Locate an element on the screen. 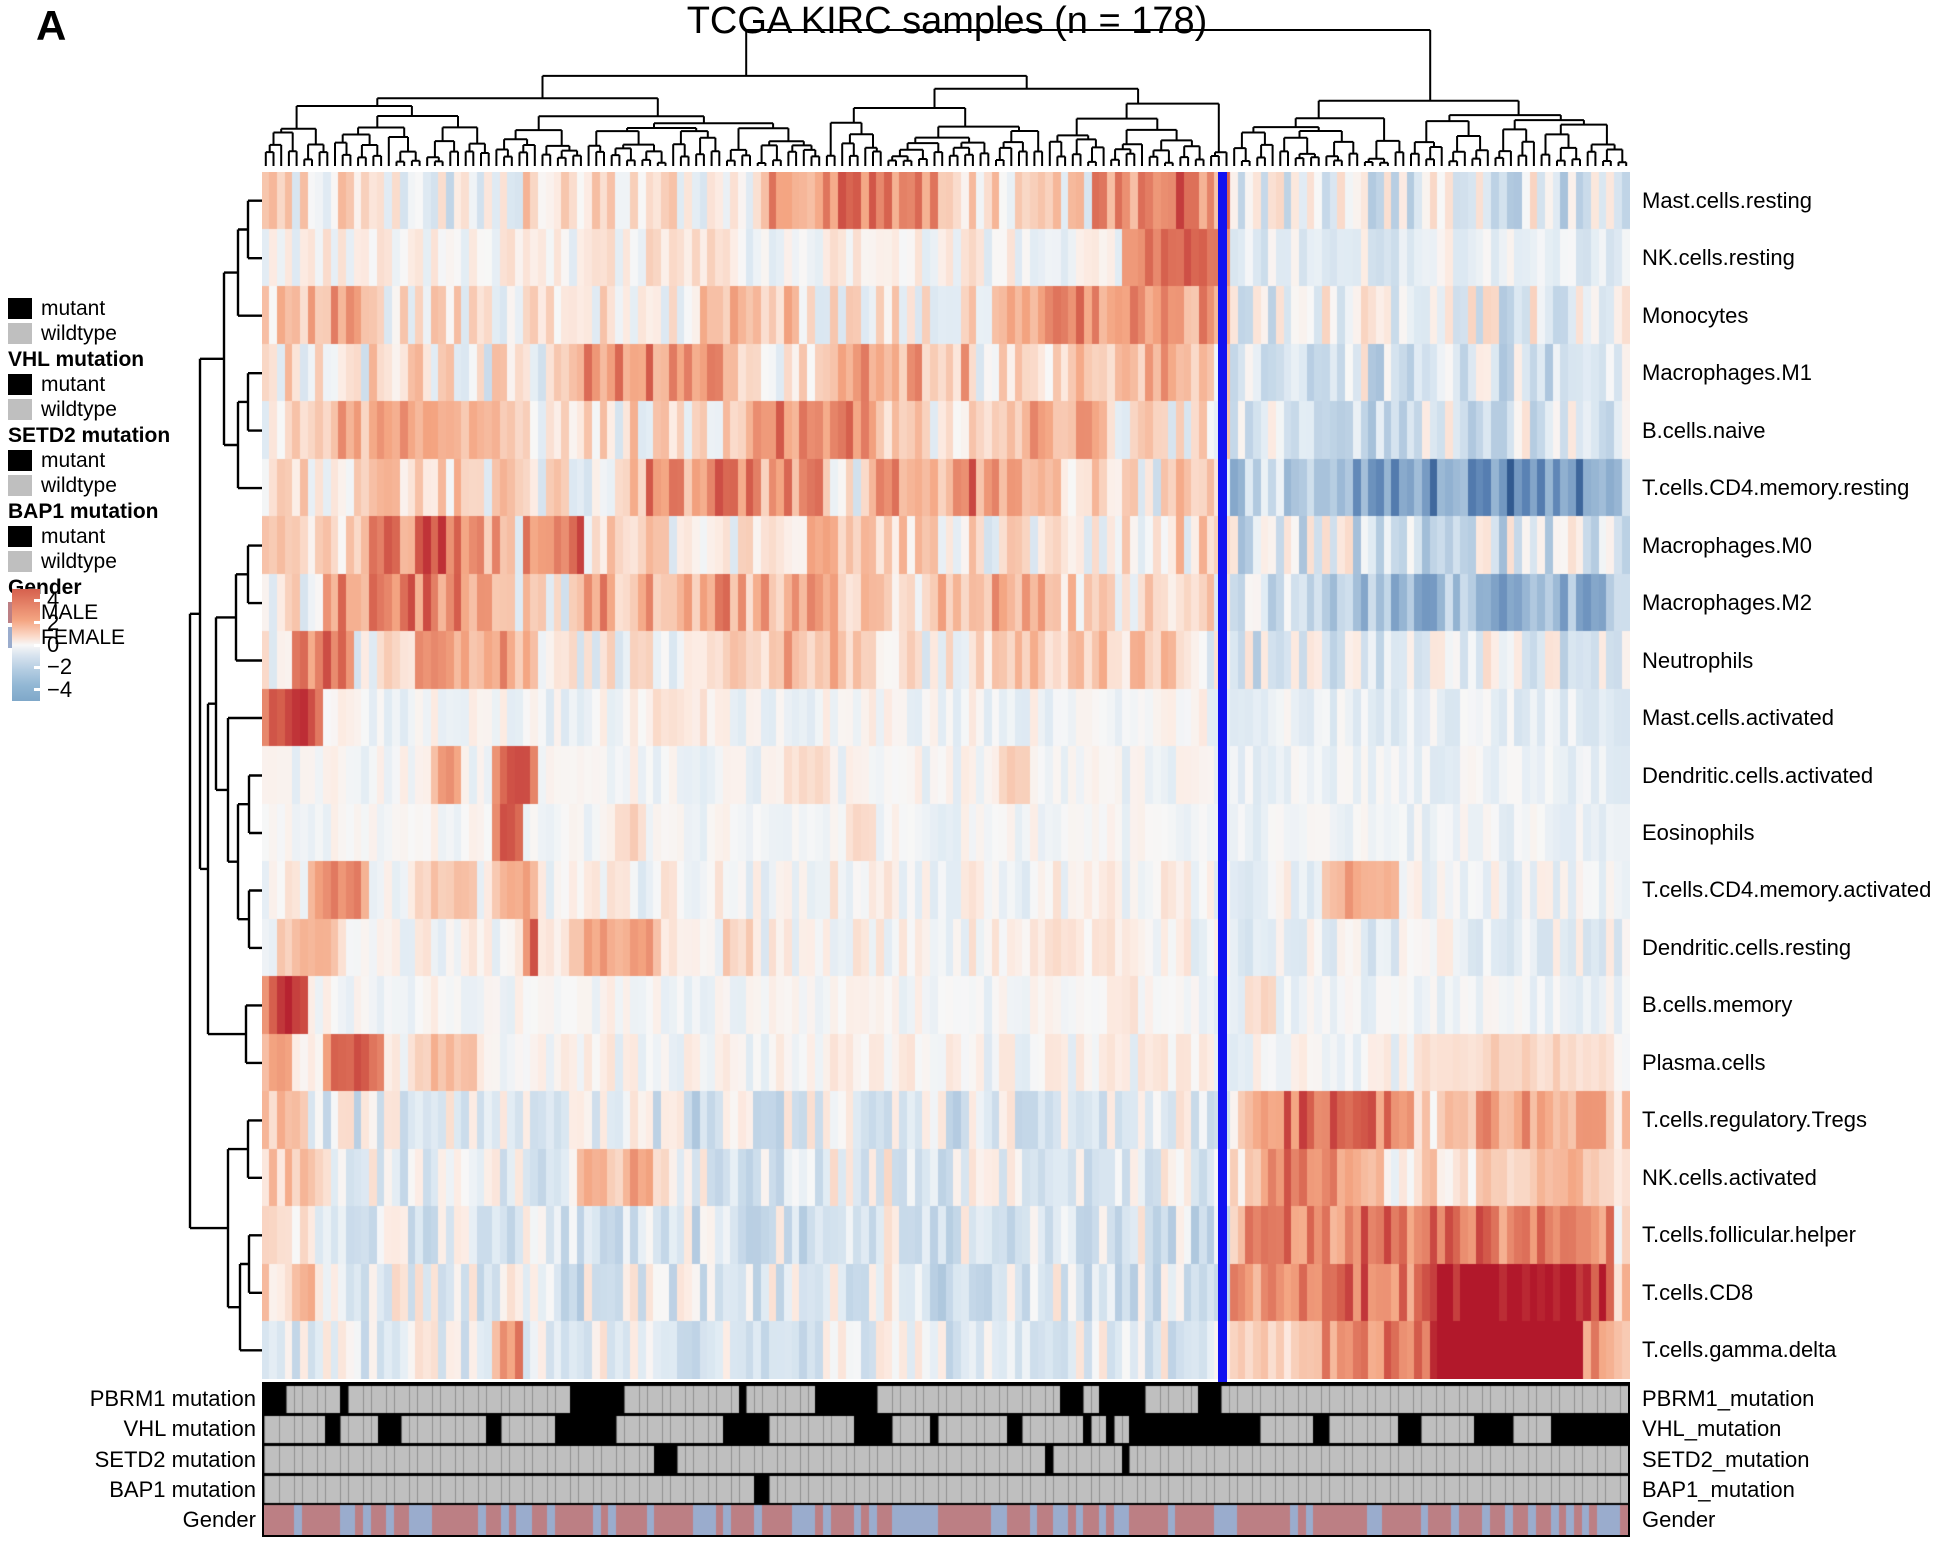 Image resolution: width=1941 pixels, height=1549 pixels. row-label: Neutrophils is located at coordinates (1698, 660).